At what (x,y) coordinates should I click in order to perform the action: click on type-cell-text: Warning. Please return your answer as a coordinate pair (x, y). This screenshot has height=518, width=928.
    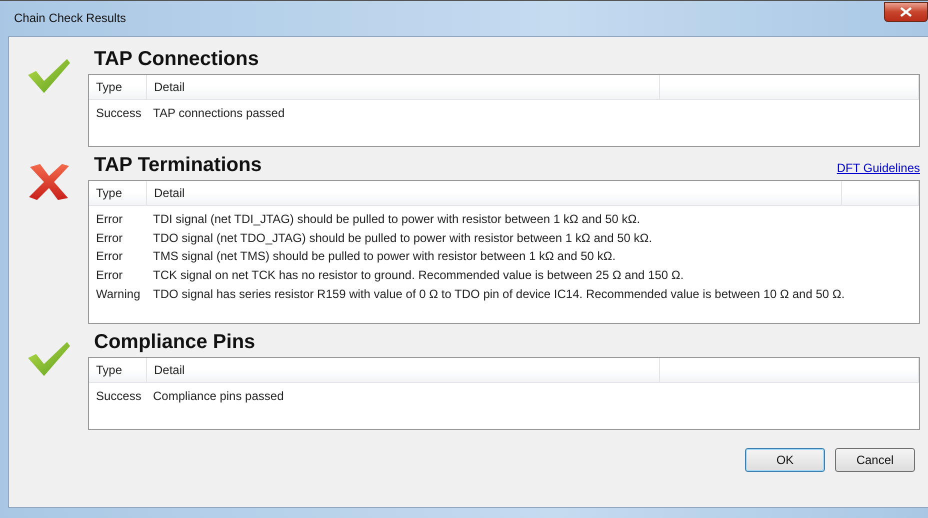
    Looking at the image, I should click on (118, 293).